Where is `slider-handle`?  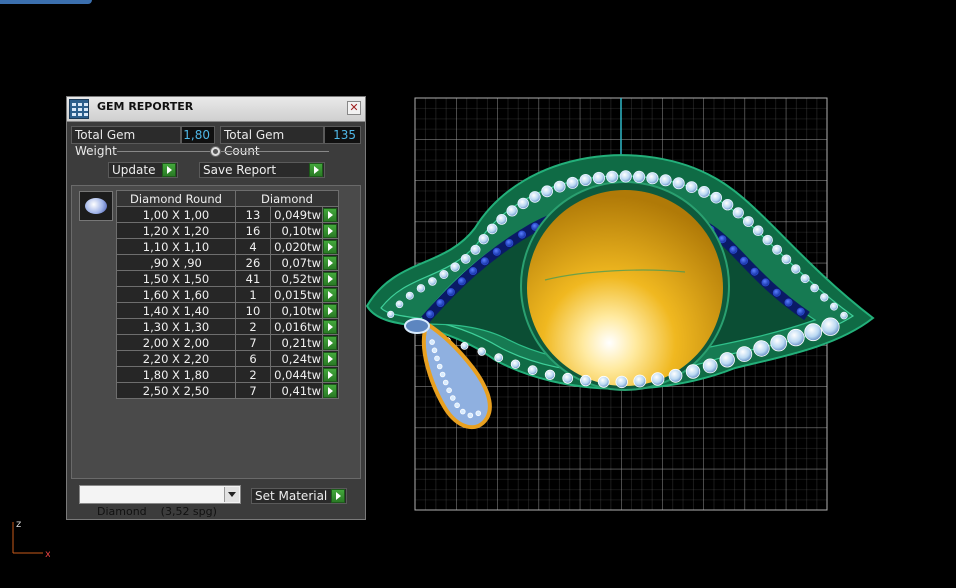
slider-handle is located at coordinates (215, 151).